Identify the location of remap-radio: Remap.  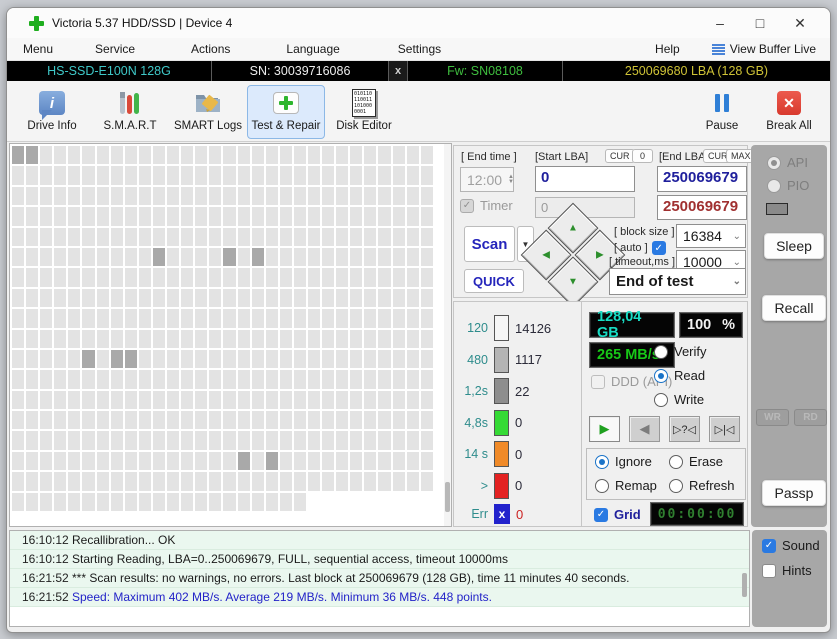
(626, 485).